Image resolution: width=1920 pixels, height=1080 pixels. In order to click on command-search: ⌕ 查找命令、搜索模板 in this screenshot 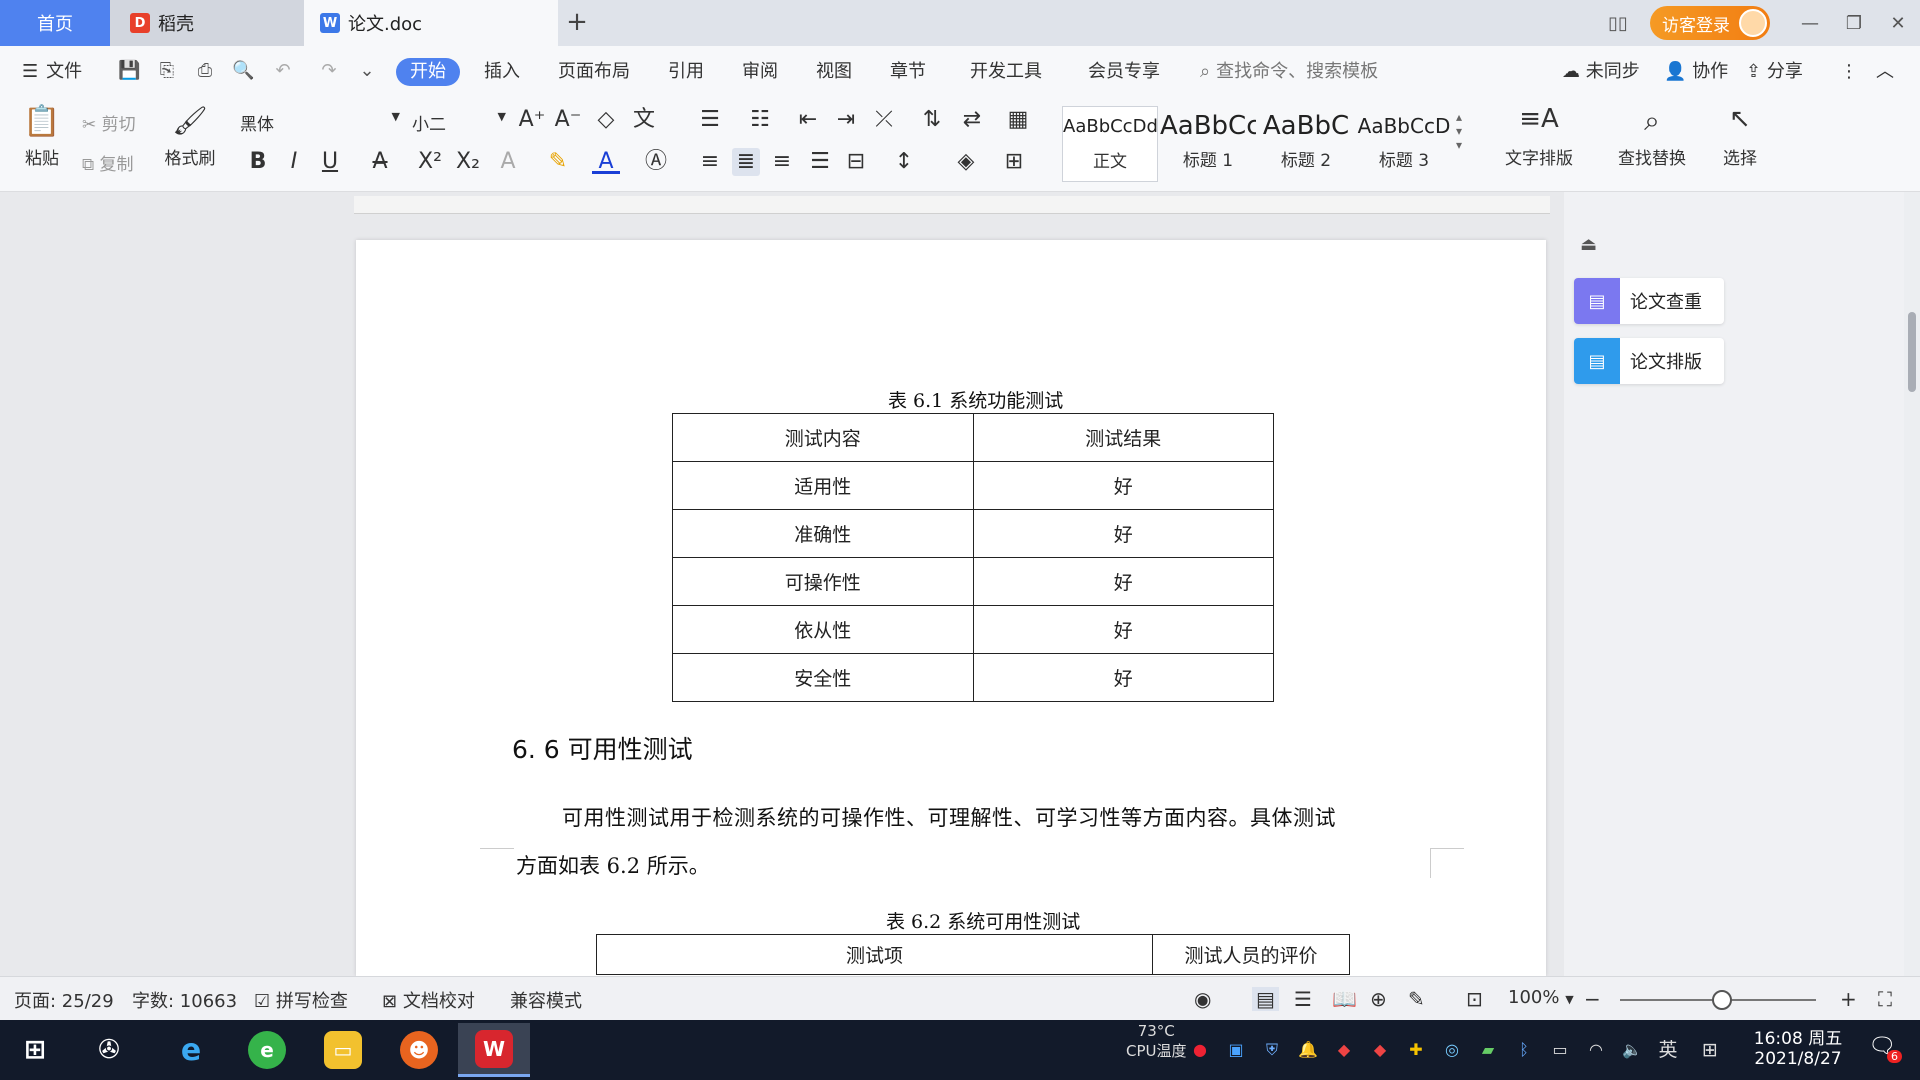, I will do `click(1289, 72)`.